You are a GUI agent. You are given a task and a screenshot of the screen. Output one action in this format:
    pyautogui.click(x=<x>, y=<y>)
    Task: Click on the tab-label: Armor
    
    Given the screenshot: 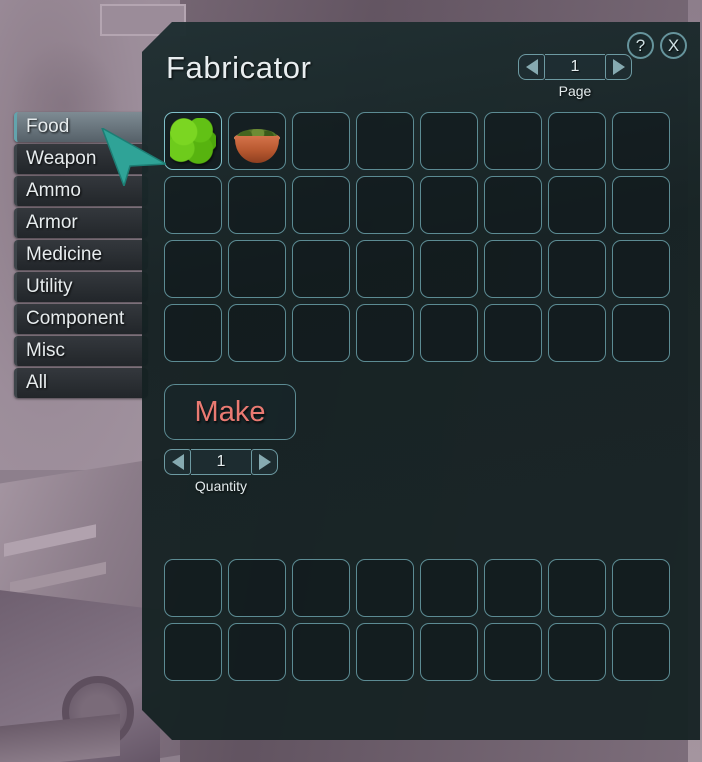 What is the action you would take?
    pyautogui.click(x=52, y=222)
    